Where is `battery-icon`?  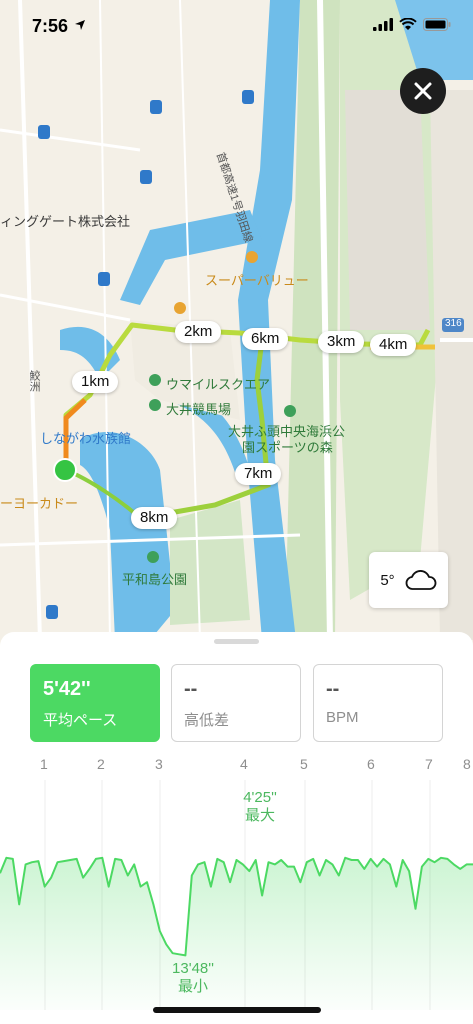
battery-icon is located at coordinates (437, 24).